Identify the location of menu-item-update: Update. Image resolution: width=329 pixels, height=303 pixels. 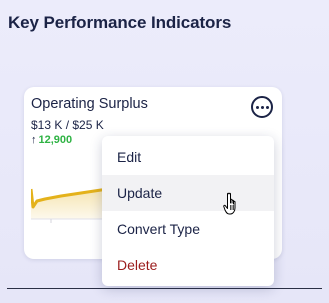
(188, 193).